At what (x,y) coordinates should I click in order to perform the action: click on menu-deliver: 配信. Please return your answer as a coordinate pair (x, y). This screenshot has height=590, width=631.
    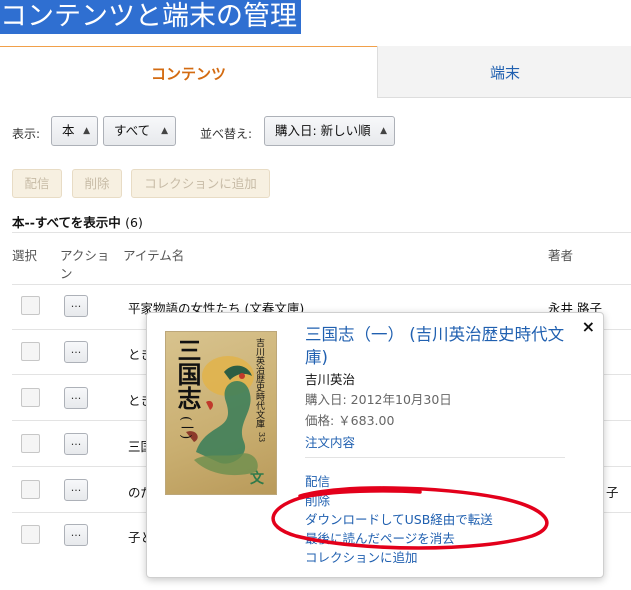
    Looking at the image, I should click on (317, 480).